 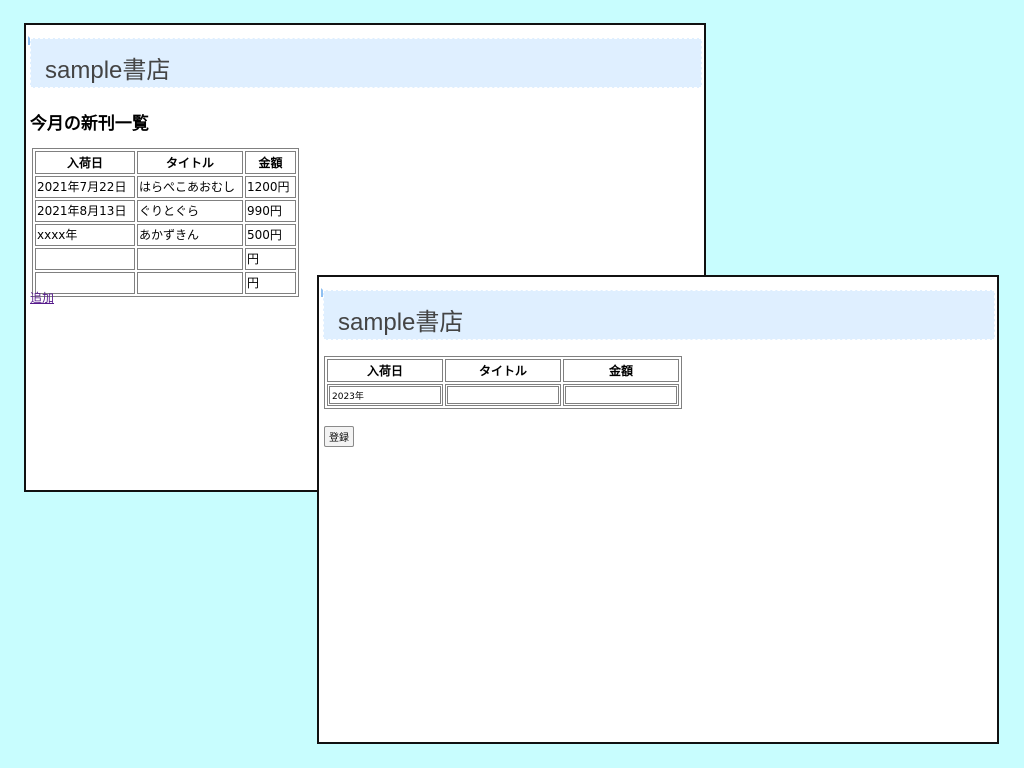 I want to click on price-input, so click(x=621, y=395).